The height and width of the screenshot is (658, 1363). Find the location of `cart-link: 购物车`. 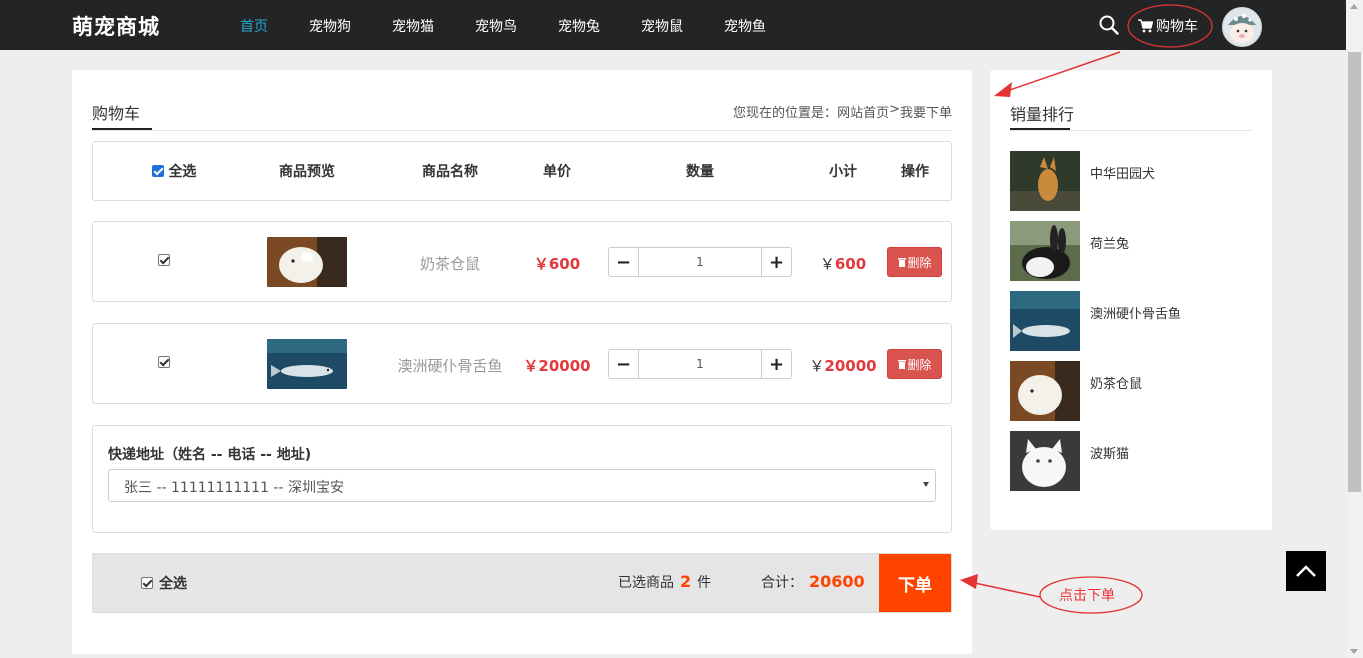

cart-link: 购物车 is located at coordinates (1168, 26).